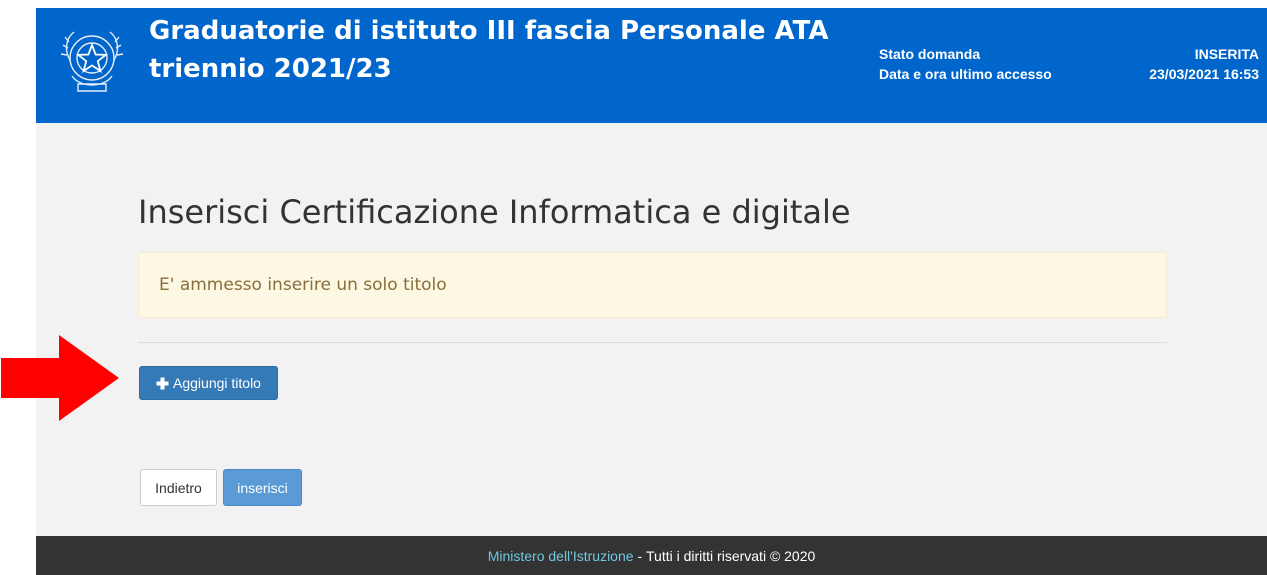  I want to click on add-title-button: Aggiungi titolo, so click(208, 383).